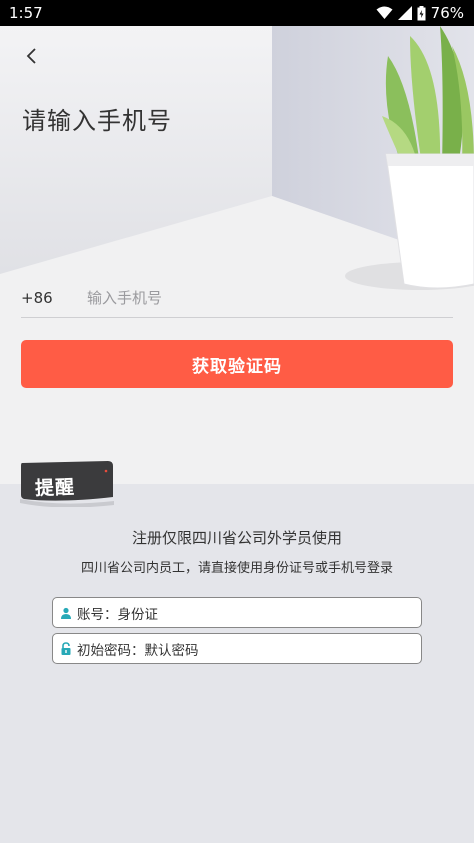  I want to click on person-icon, so click(66, 613).